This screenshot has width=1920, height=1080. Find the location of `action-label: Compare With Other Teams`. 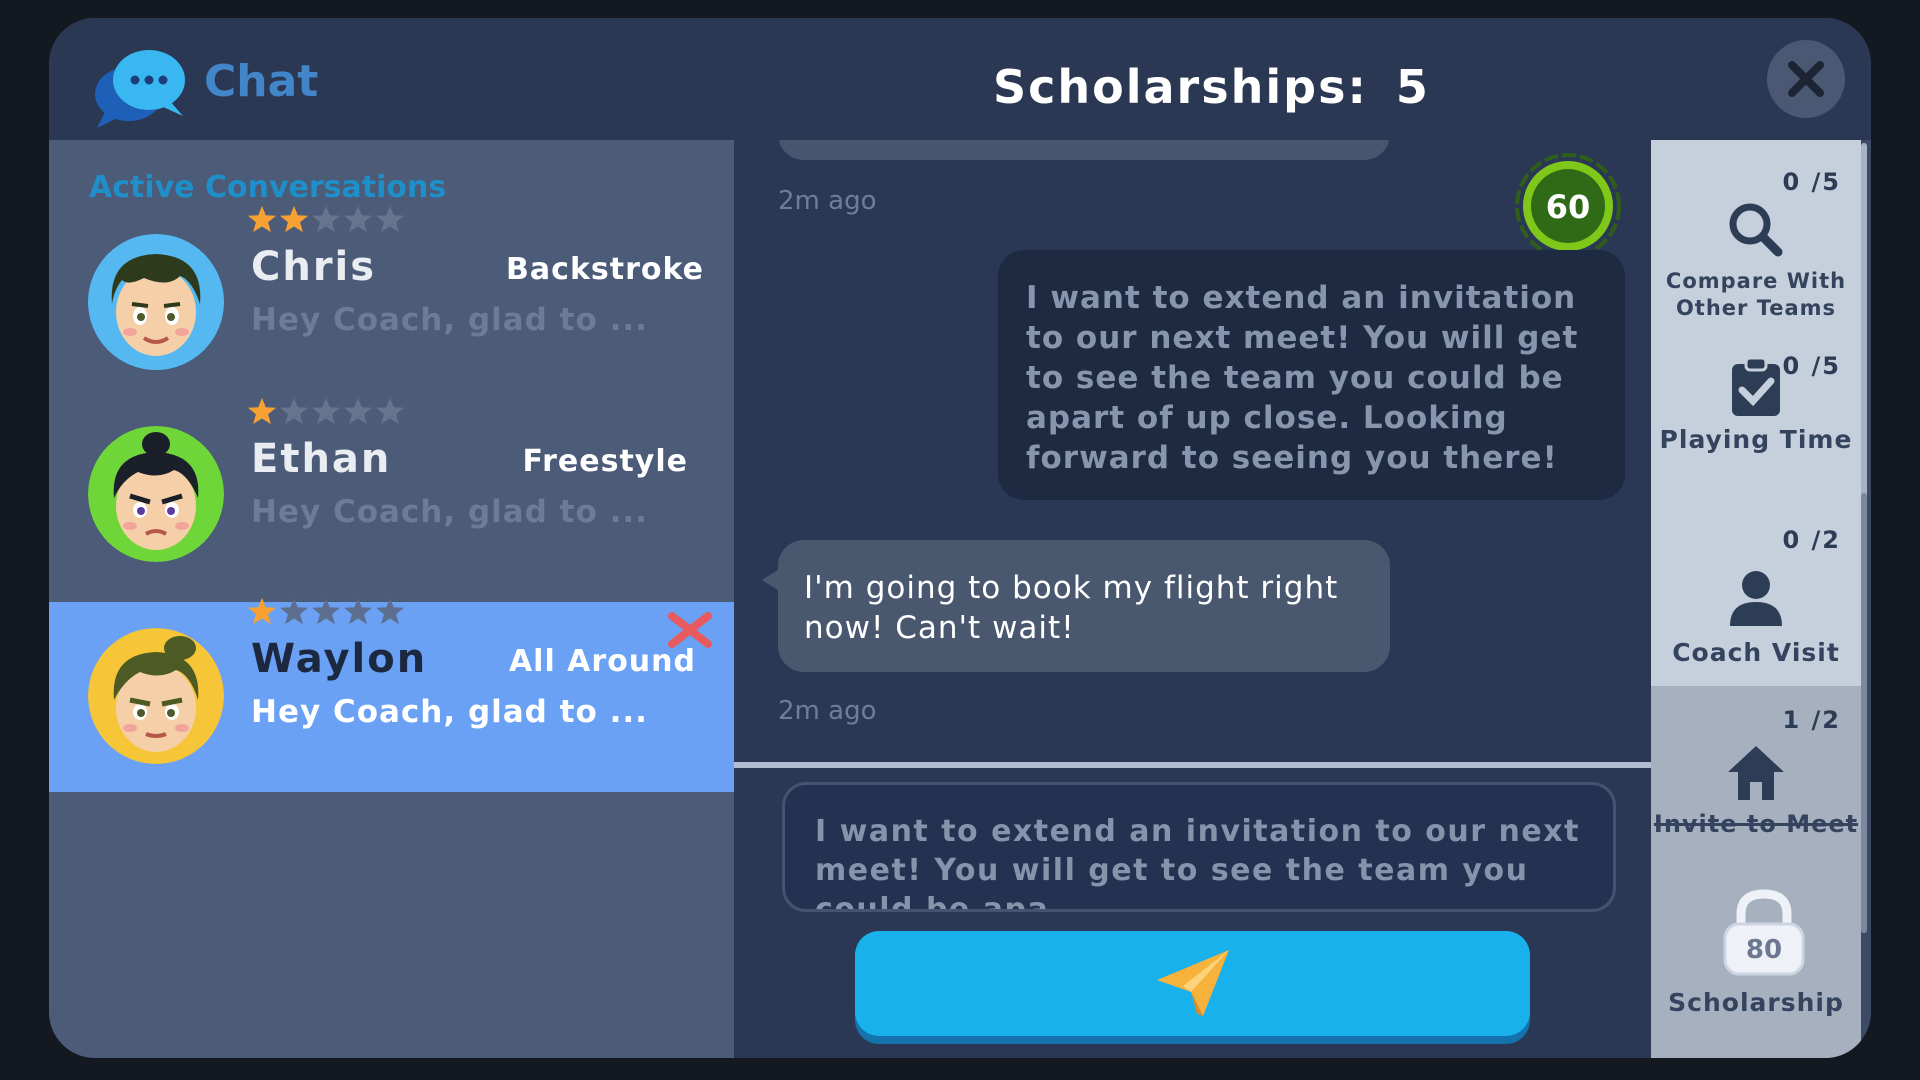

action-label: Compare With Other Teams is located at coordinates (1756, 294).